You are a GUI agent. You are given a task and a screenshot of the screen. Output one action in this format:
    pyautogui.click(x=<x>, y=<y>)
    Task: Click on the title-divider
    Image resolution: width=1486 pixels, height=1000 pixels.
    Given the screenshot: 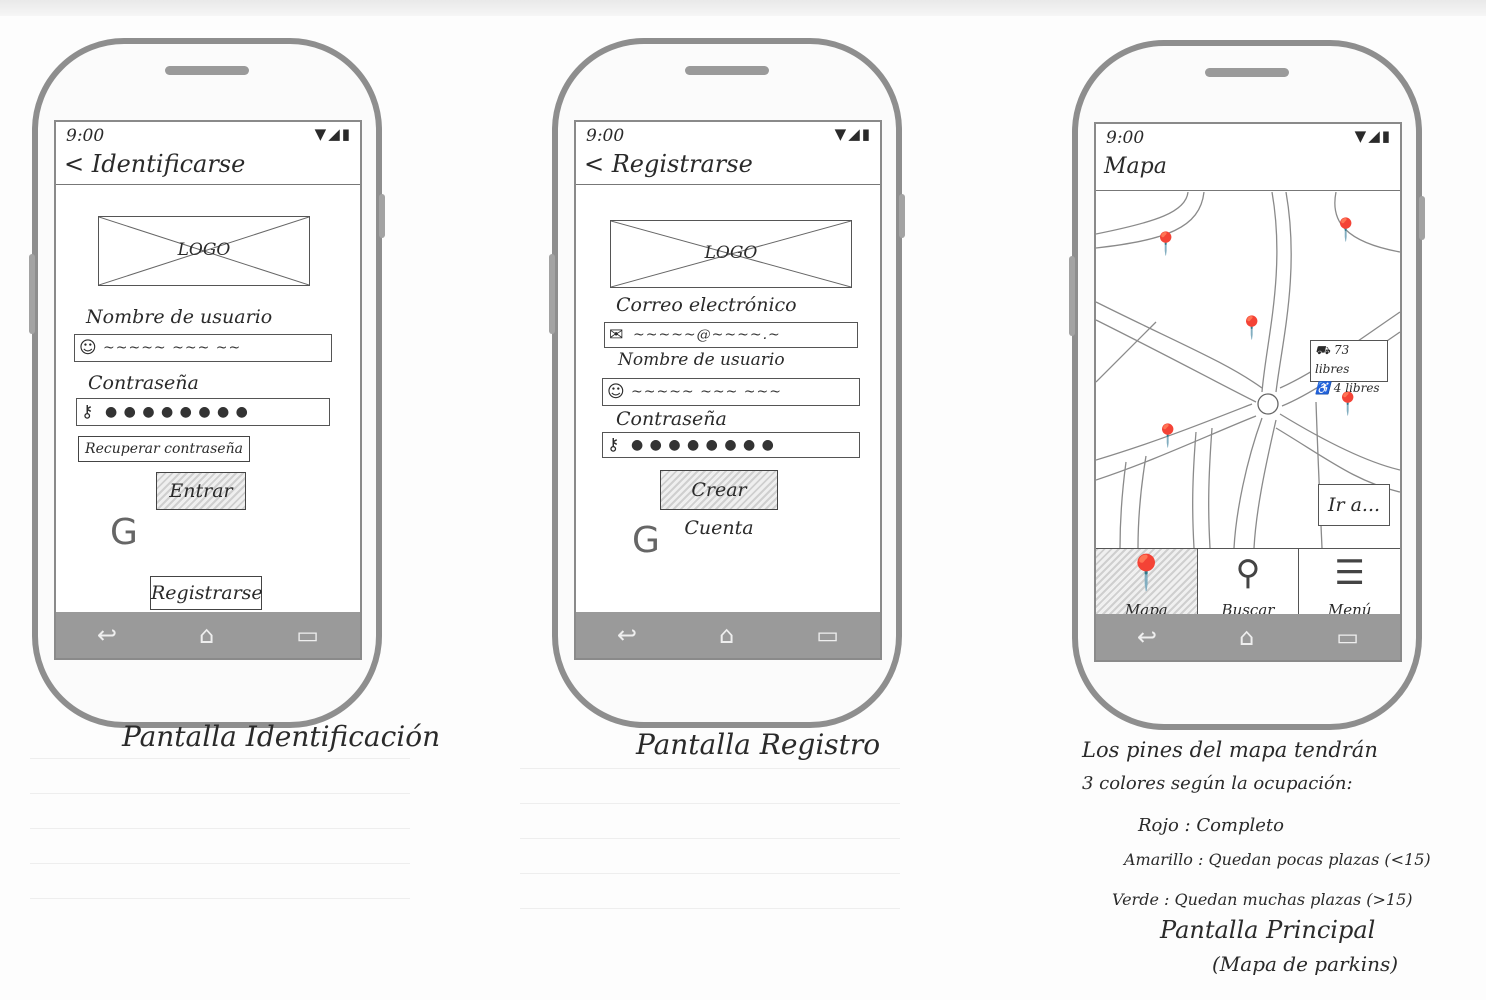 What is the action you would take?
    pyautogui.click(x=728, y=184)
    